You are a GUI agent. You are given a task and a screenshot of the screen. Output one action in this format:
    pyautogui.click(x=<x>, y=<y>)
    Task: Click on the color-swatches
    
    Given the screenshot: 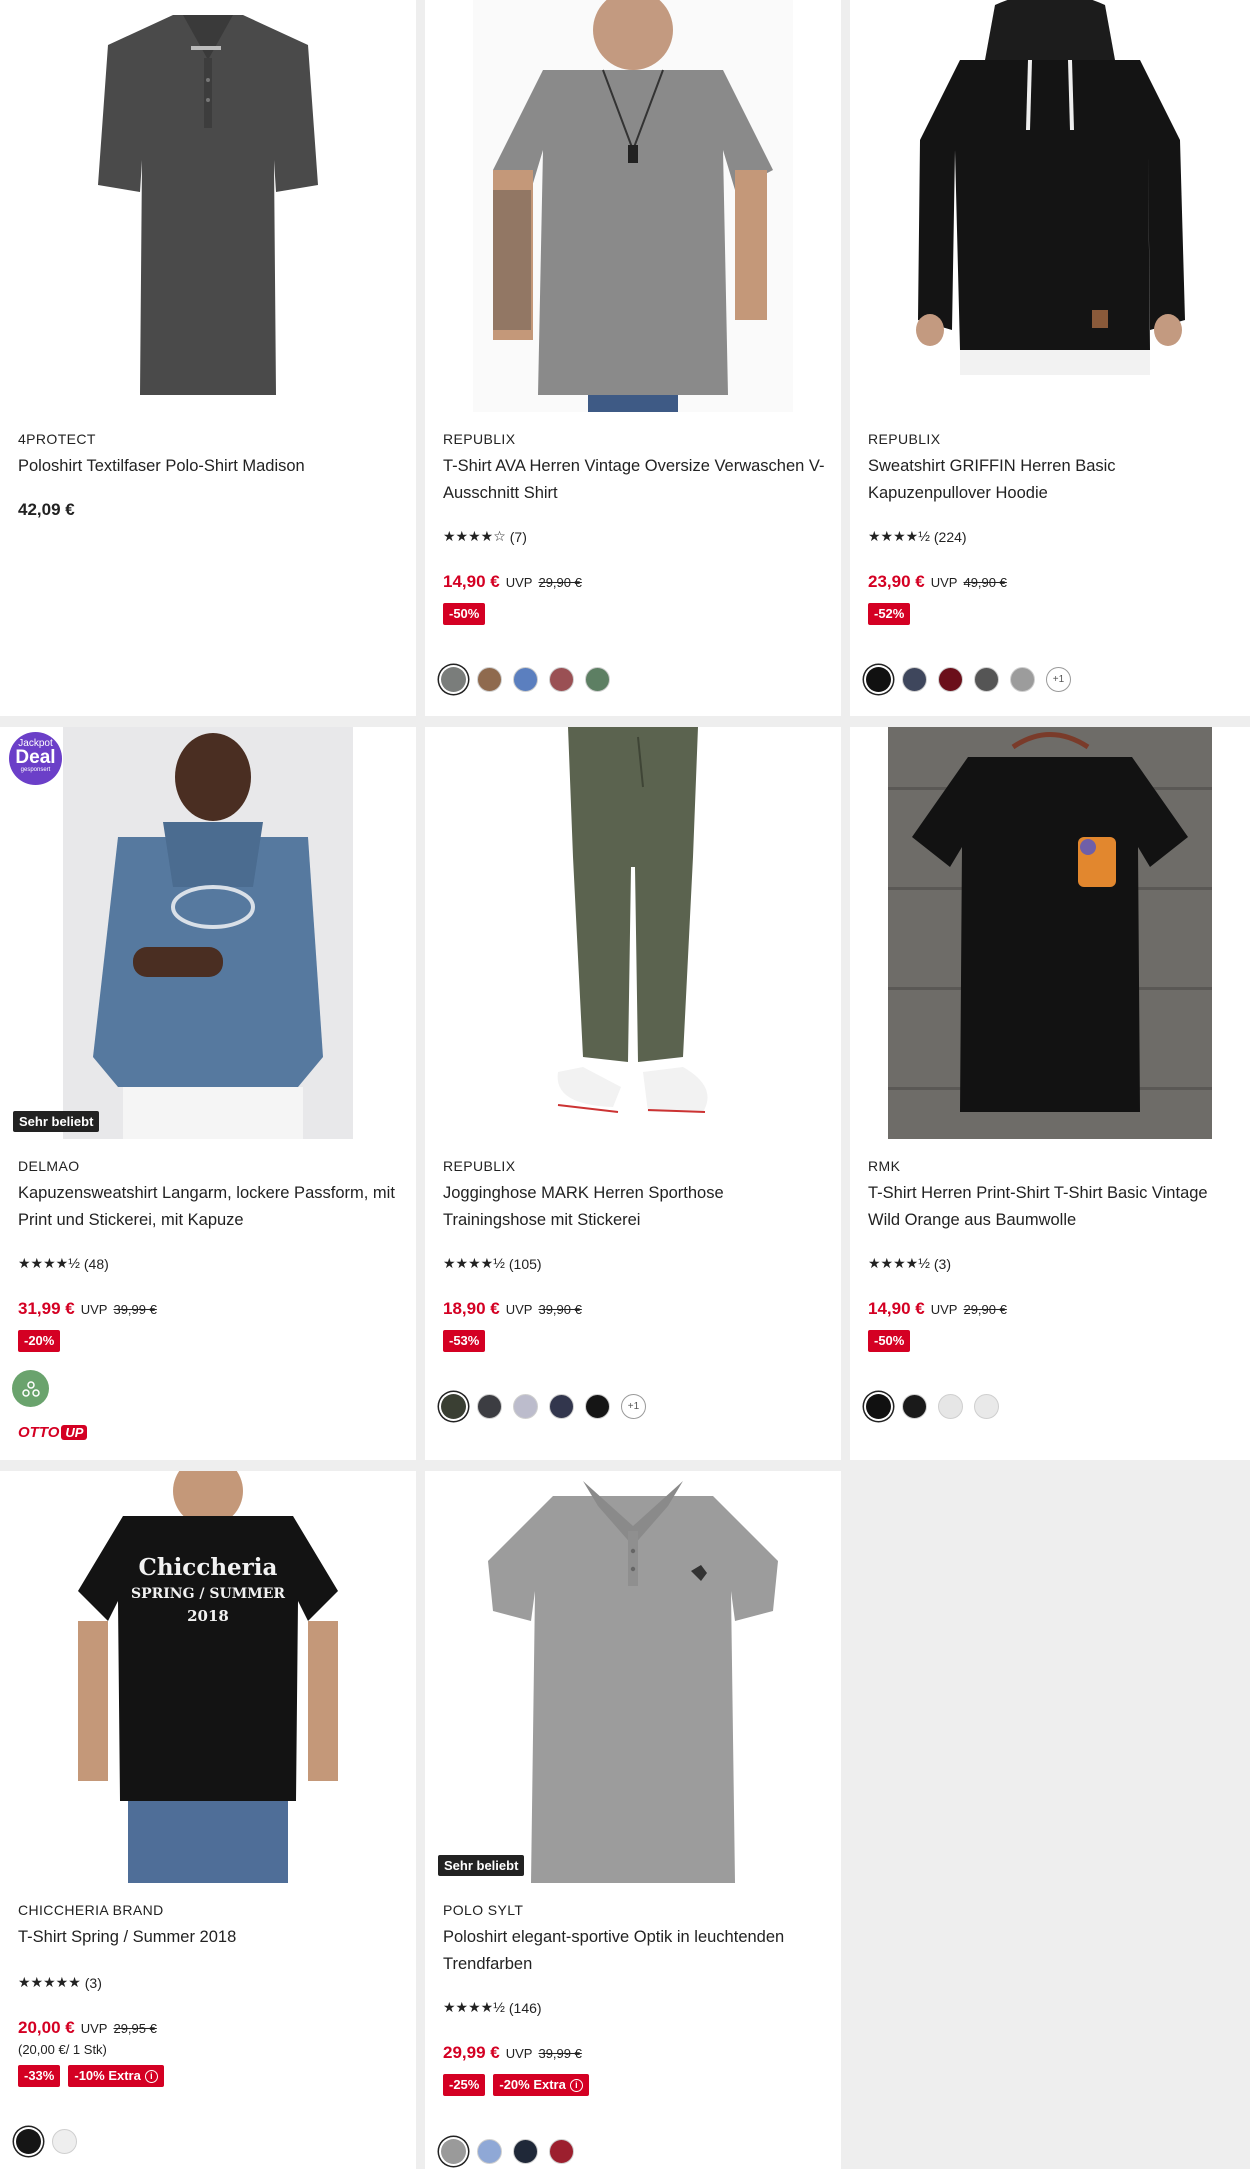 What is the action you would take?
    pyautogui.click(x=46, y=2141)
    